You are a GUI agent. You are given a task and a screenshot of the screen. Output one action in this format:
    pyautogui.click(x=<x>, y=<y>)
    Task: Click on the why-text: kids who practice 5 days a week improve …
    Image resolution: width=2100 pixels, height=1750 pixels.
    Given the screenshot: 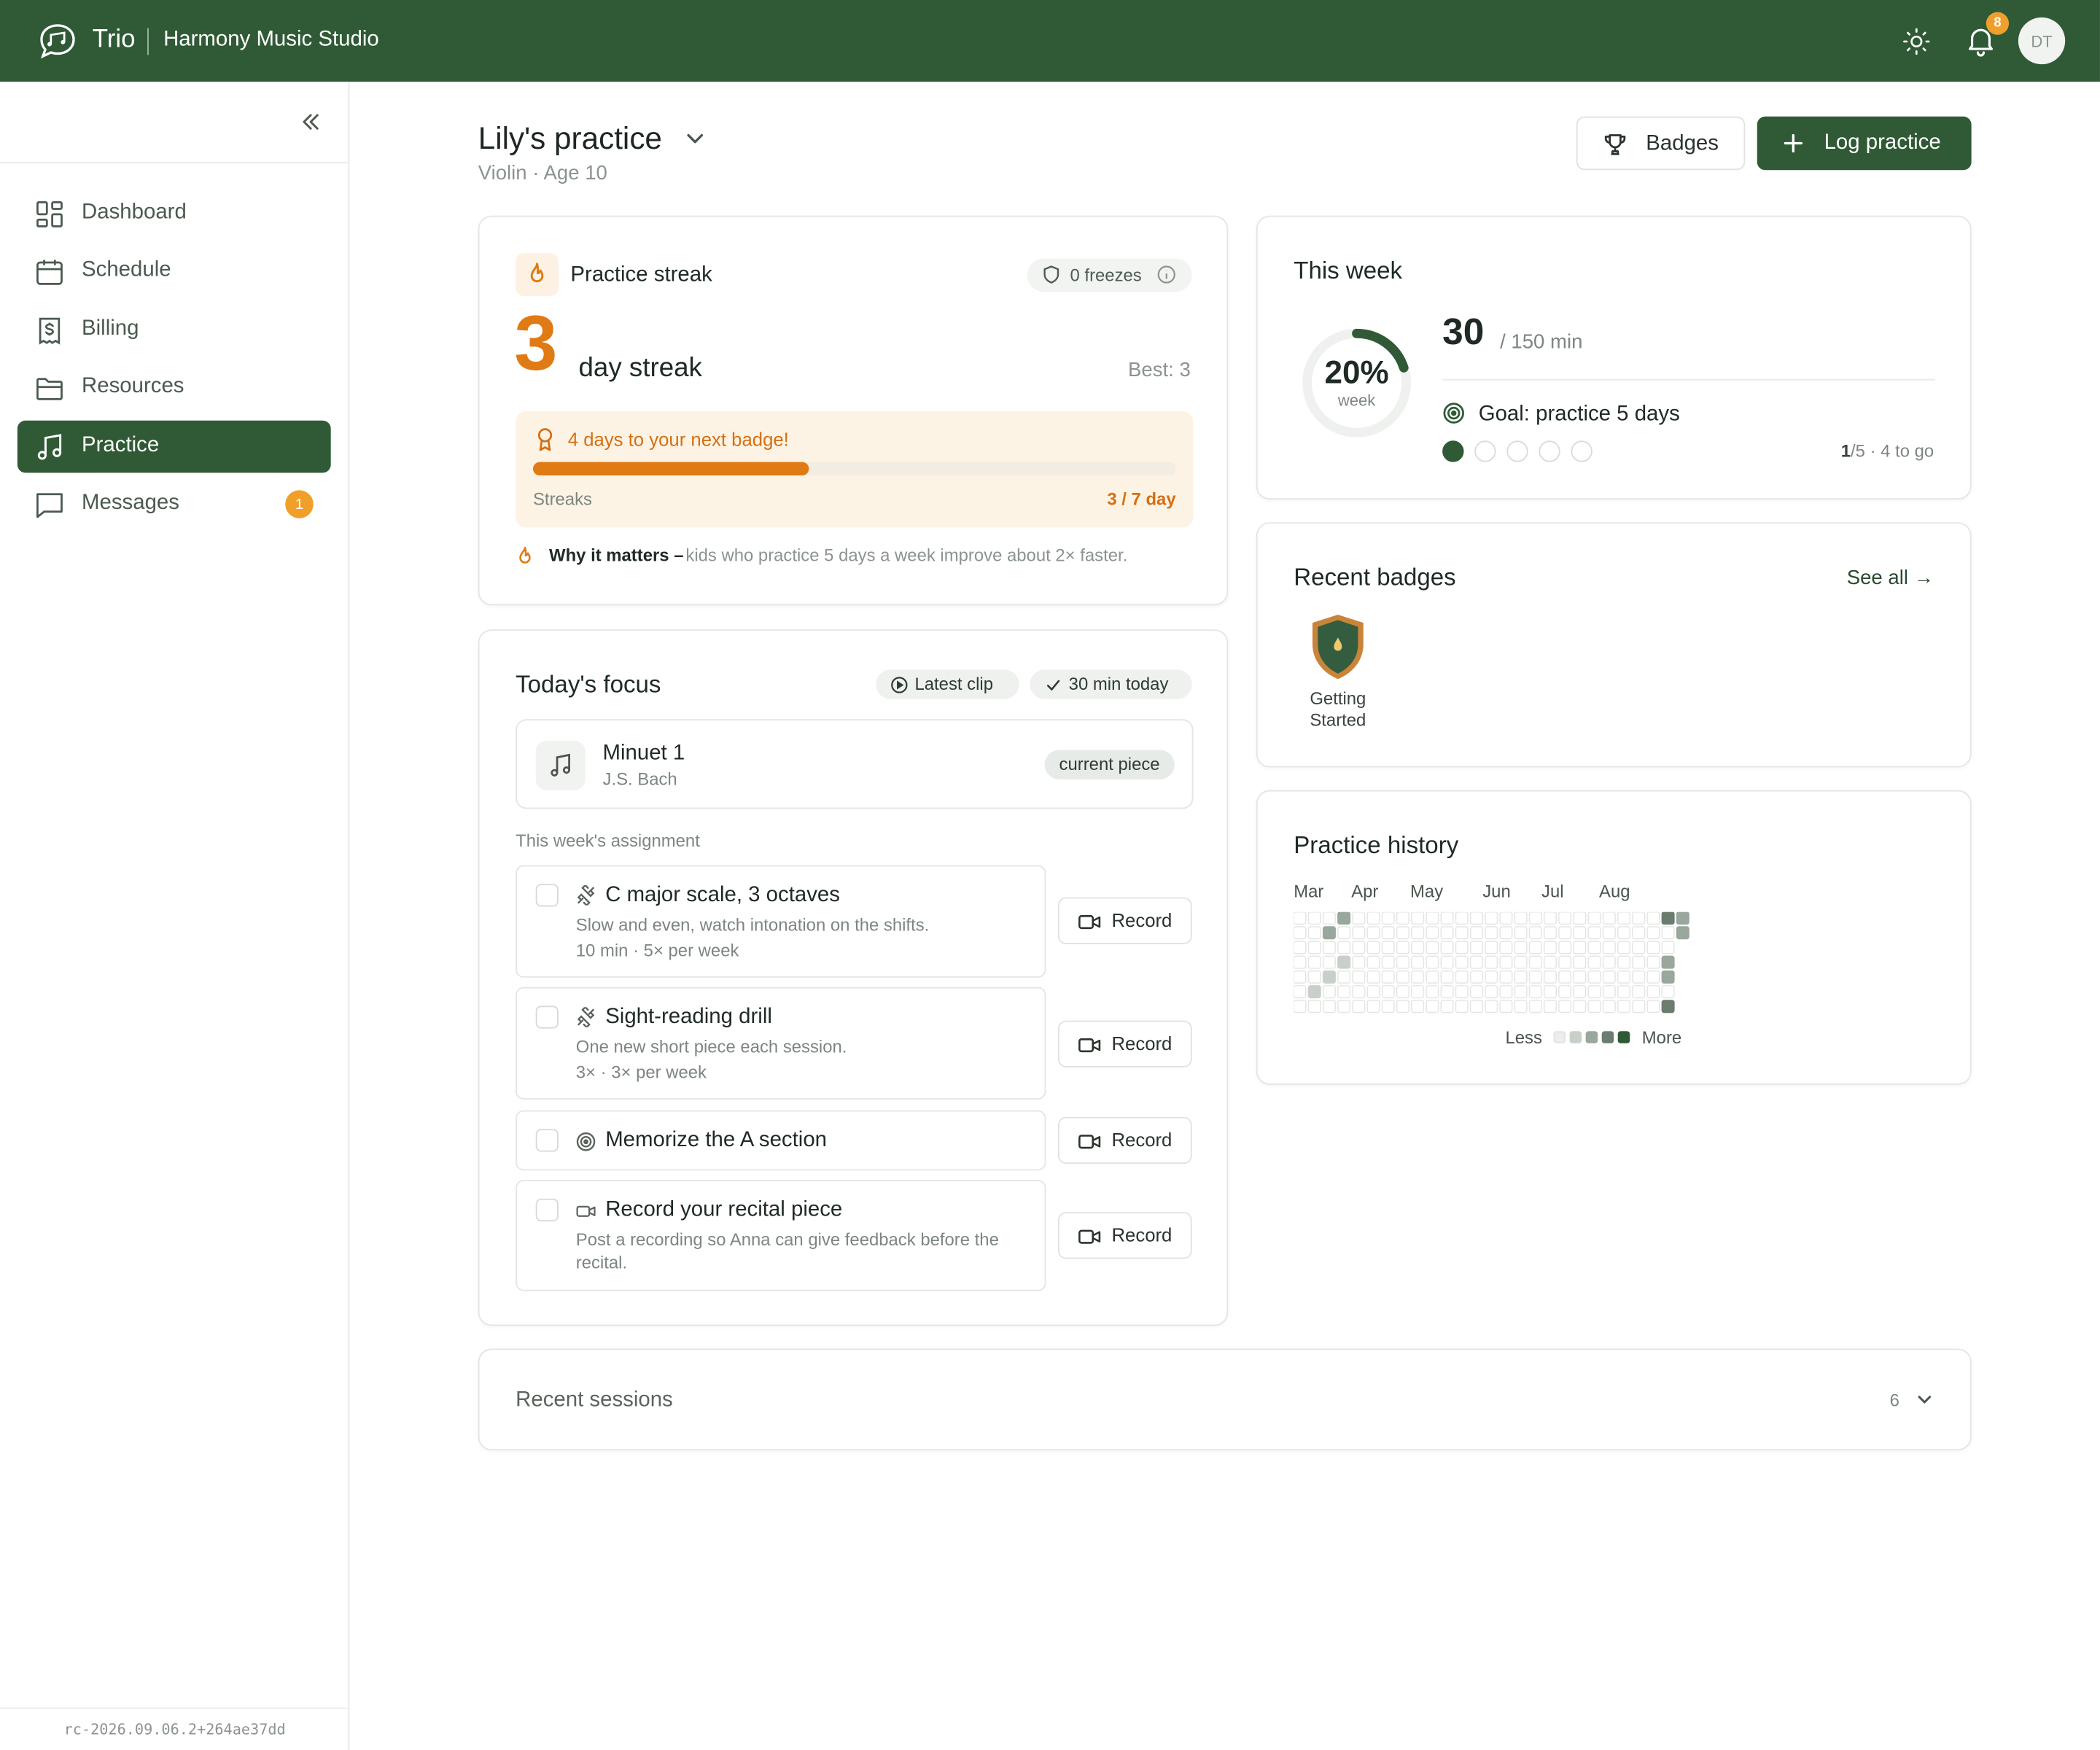 What is the action you would take?
    pyautogui.click(x=906, y=555)
    